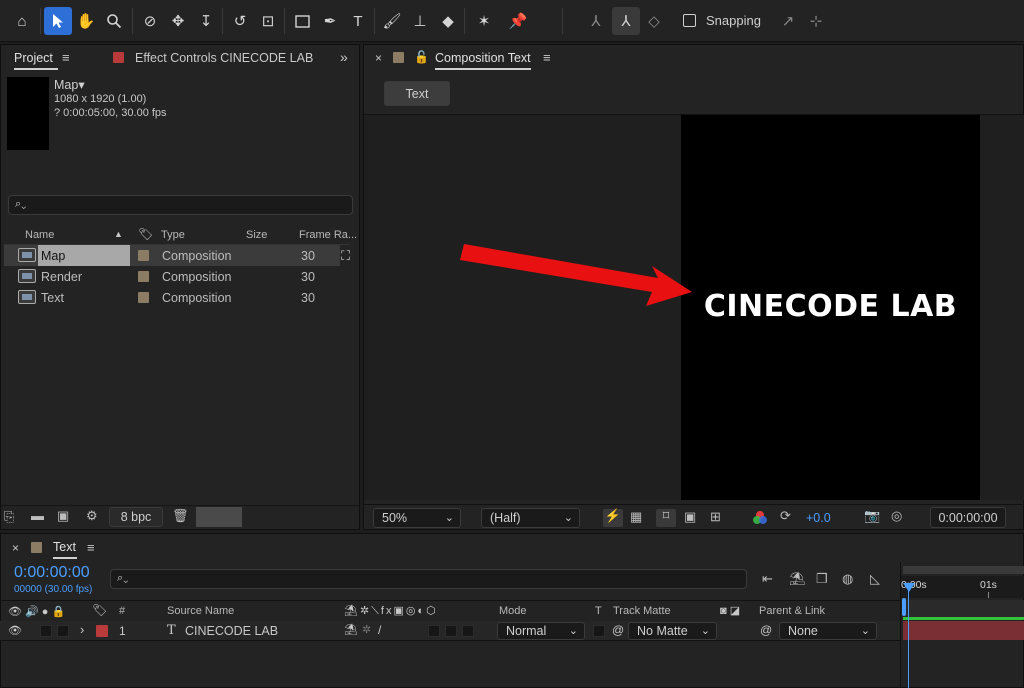  Describe the element at coordinates (21, 204) in the screenshot. I see `search-icon: ⌕⌄` at that location.